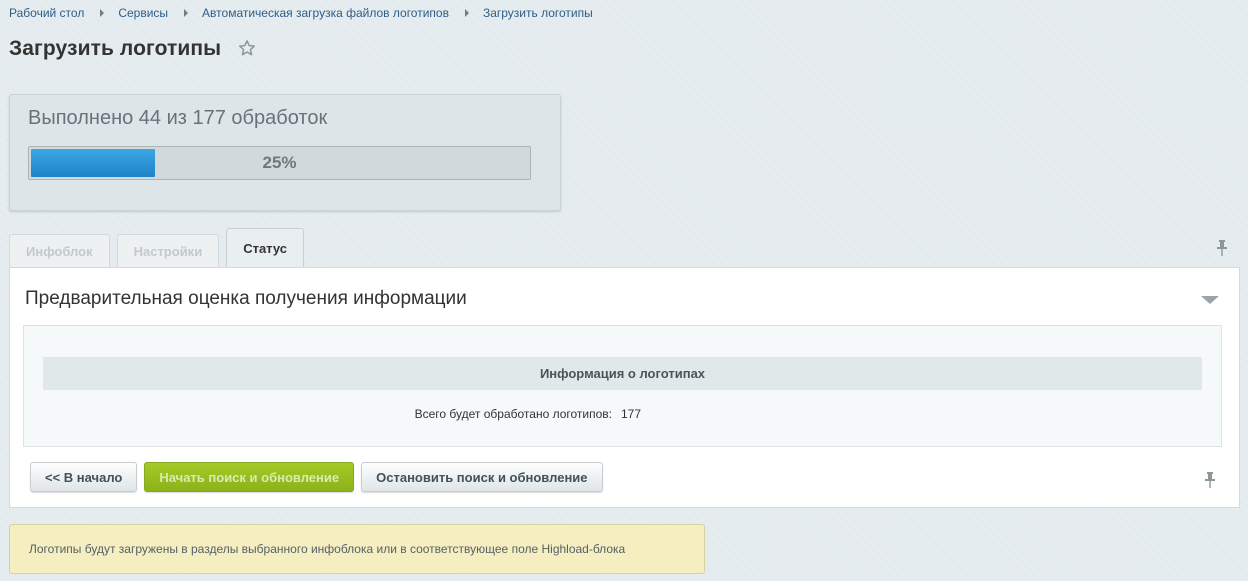  I want to click on breadcrumb-item-services: Сервисы, so click(143, 13).